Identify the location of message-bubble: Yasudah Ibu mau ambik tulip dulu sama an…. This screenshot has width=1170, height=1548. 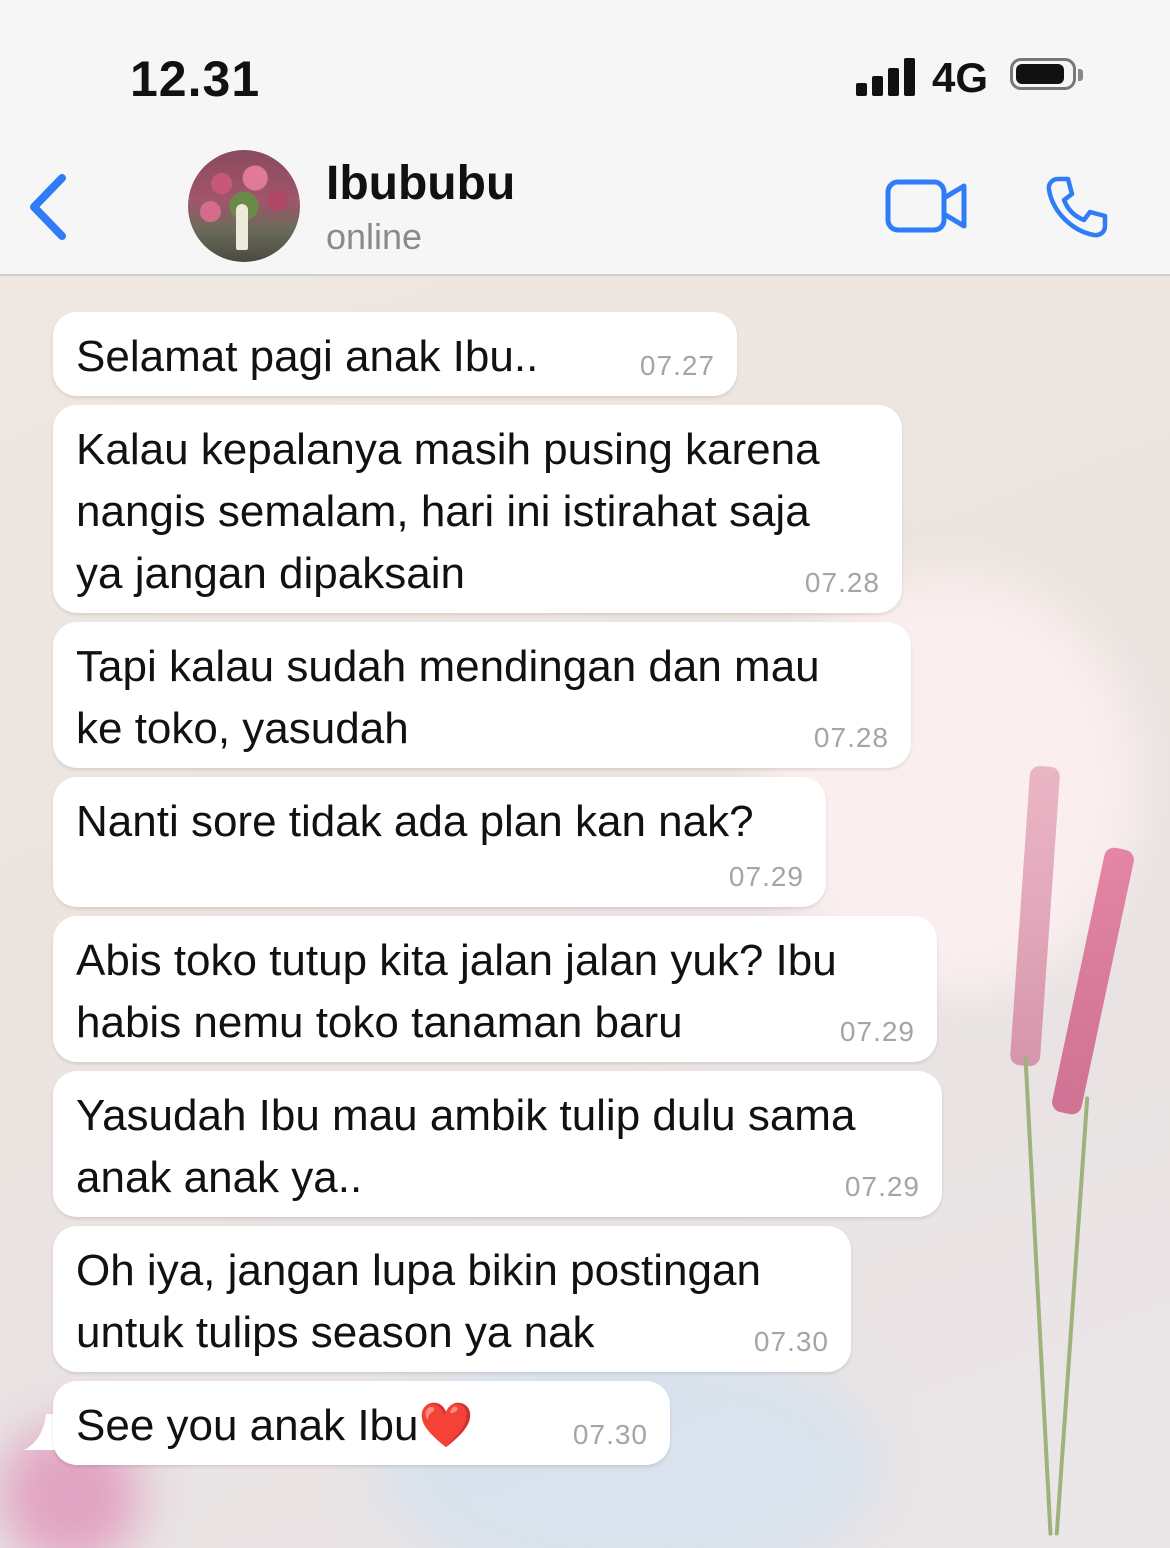
(497, 1144).